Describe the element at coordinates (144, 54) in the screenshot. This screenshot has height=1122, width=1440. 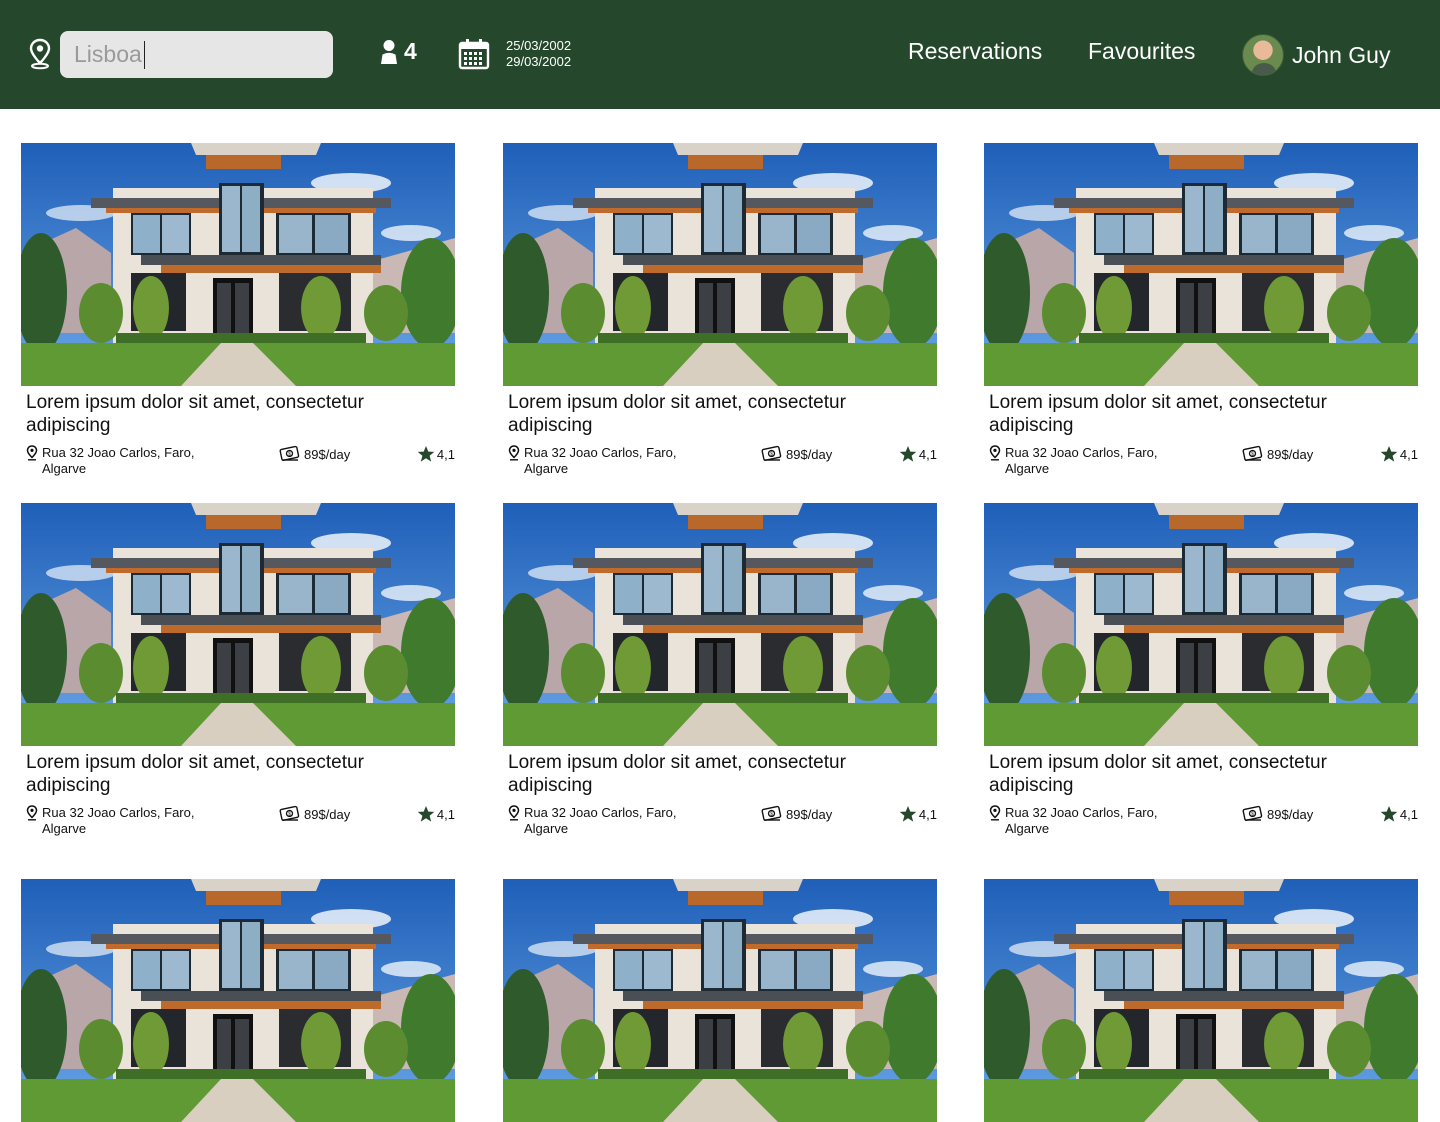
I see `text-cursor` at that location.